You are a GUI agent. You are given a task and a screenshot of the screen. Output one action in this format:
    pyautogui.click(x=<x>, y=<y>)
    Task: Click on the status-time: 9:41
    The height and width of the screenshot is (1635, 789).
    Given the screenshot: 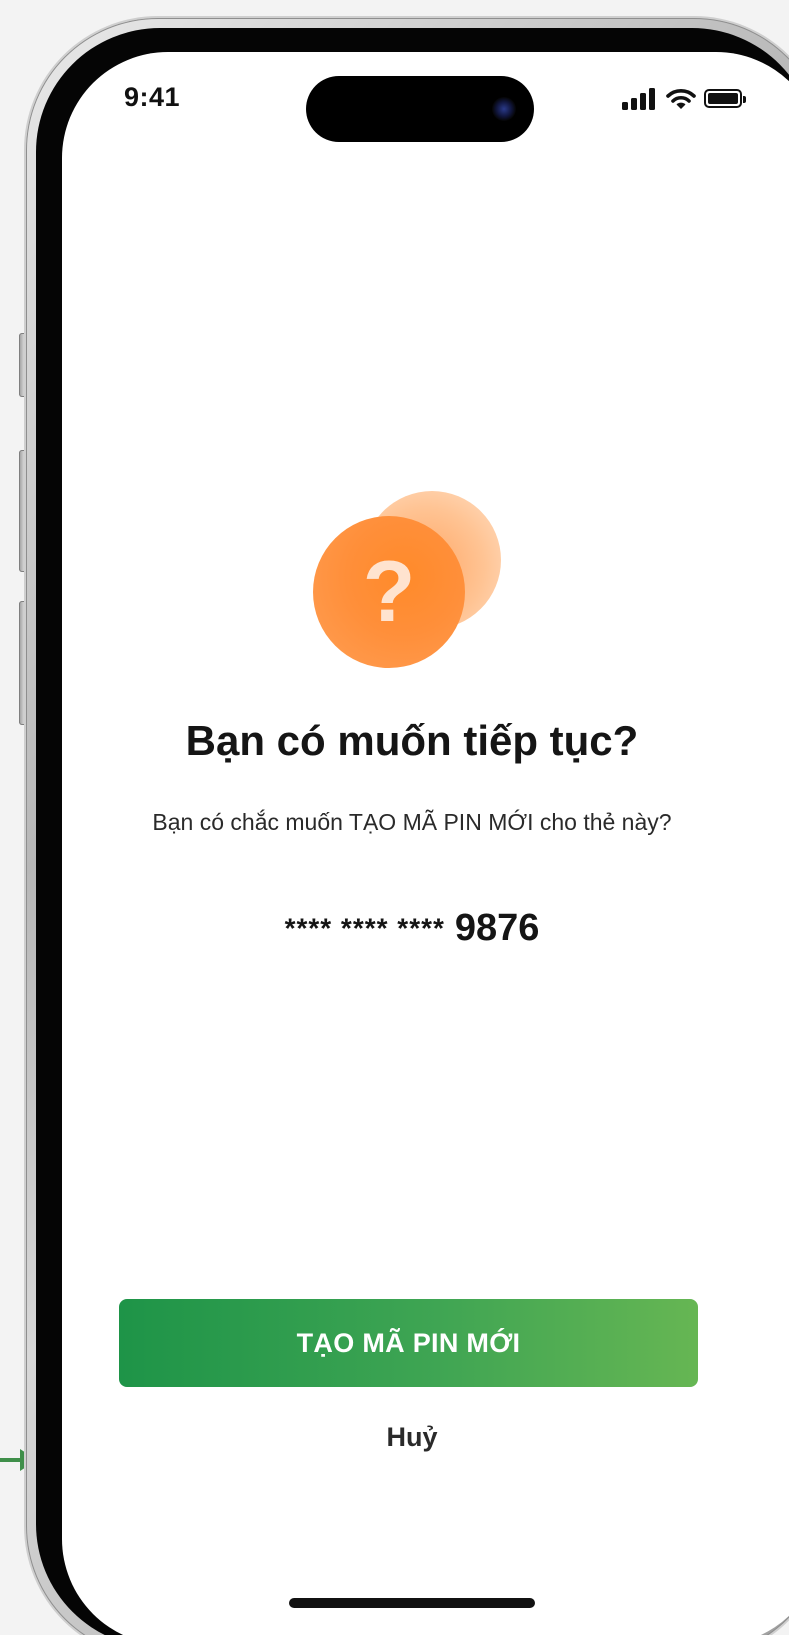 What is the action you would take?
    pyautogui.click(x=152, y=97)
    